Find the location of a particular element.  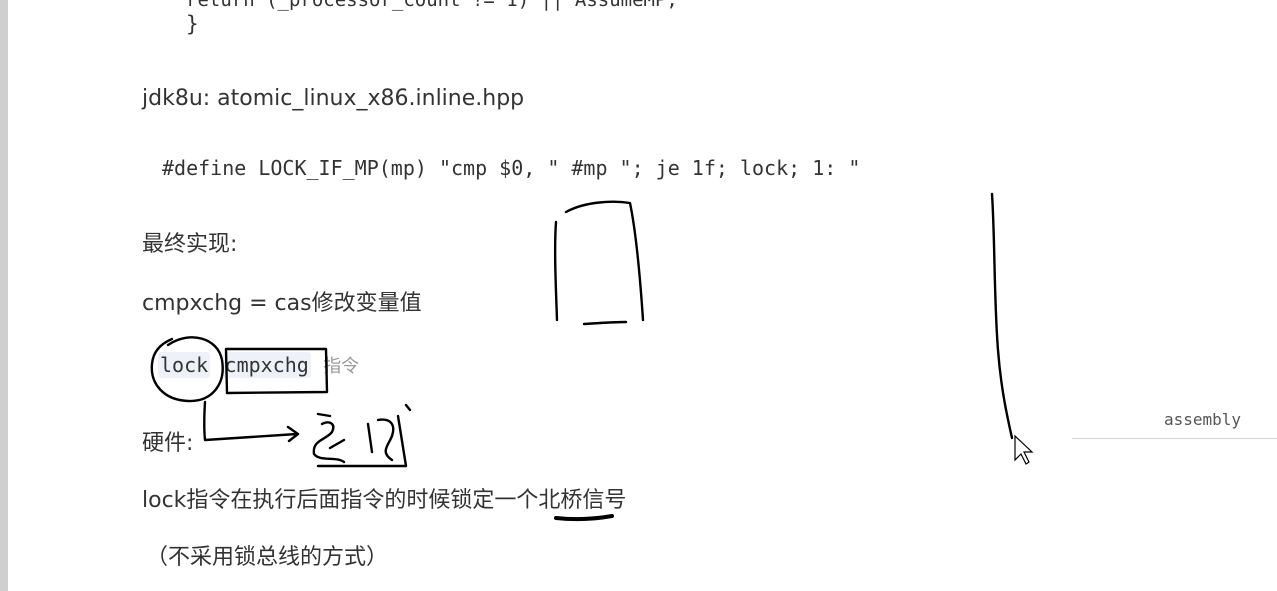

hand-drawn-vertical-line is located at coordinates (1002, 316).